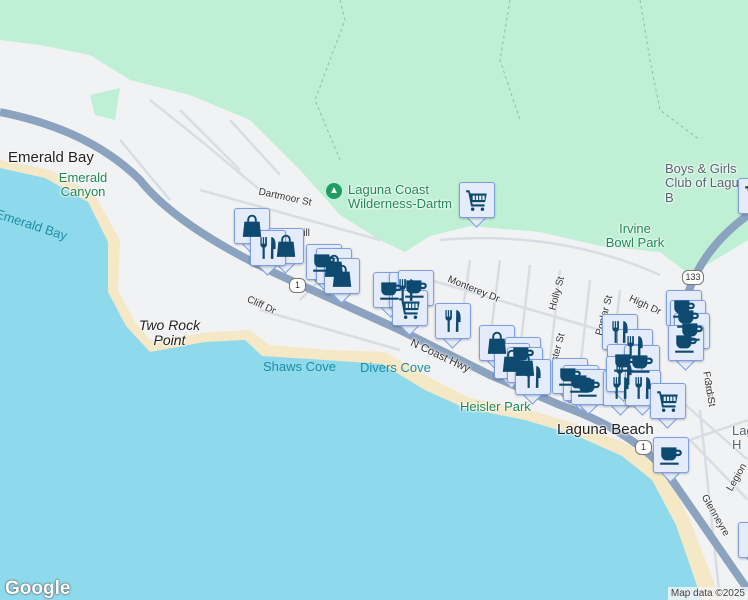  Describe the element at coordinates (706, 183) in the screenshot. I see `poi-label: Boys & Girls Club of Laguna B` at that location.